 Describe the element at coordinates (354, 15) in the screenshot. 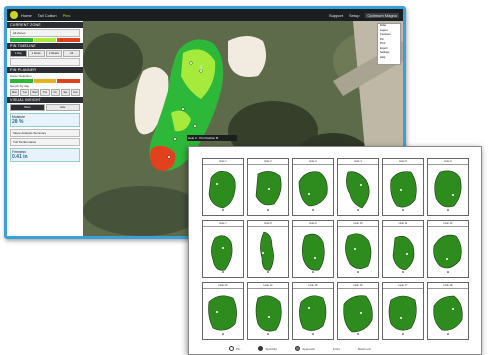

I see `nav-setup: Setup` at that location.